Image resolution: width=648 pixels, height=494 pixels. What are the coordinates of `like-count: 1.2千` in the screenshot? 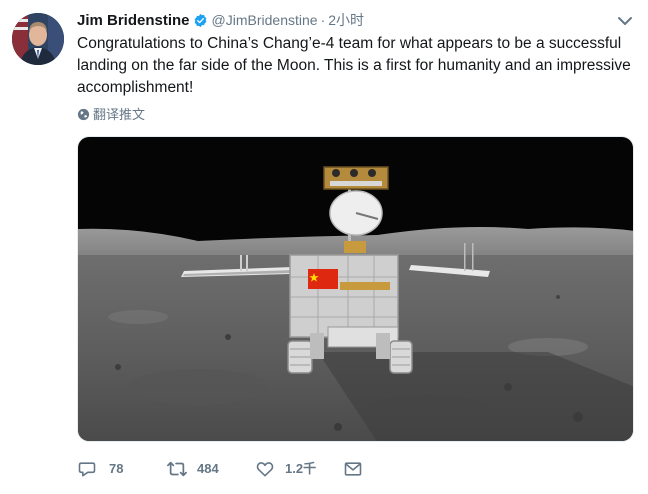 It's located at (301, 468).